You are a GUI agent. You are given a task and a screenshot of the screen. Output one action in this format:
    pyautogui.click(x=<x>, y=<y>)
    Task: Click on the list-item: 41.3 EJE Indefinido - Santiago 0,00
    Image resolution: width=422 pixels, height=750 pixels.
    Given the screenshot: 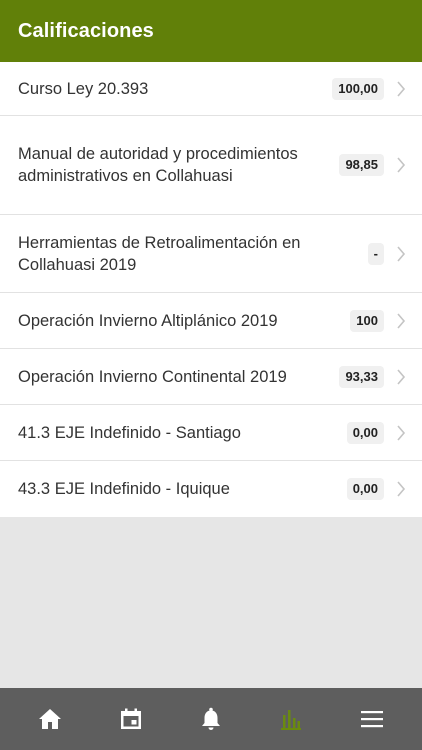 What is the action you would take?
    pyautogui.click(x=211, y=433)
    